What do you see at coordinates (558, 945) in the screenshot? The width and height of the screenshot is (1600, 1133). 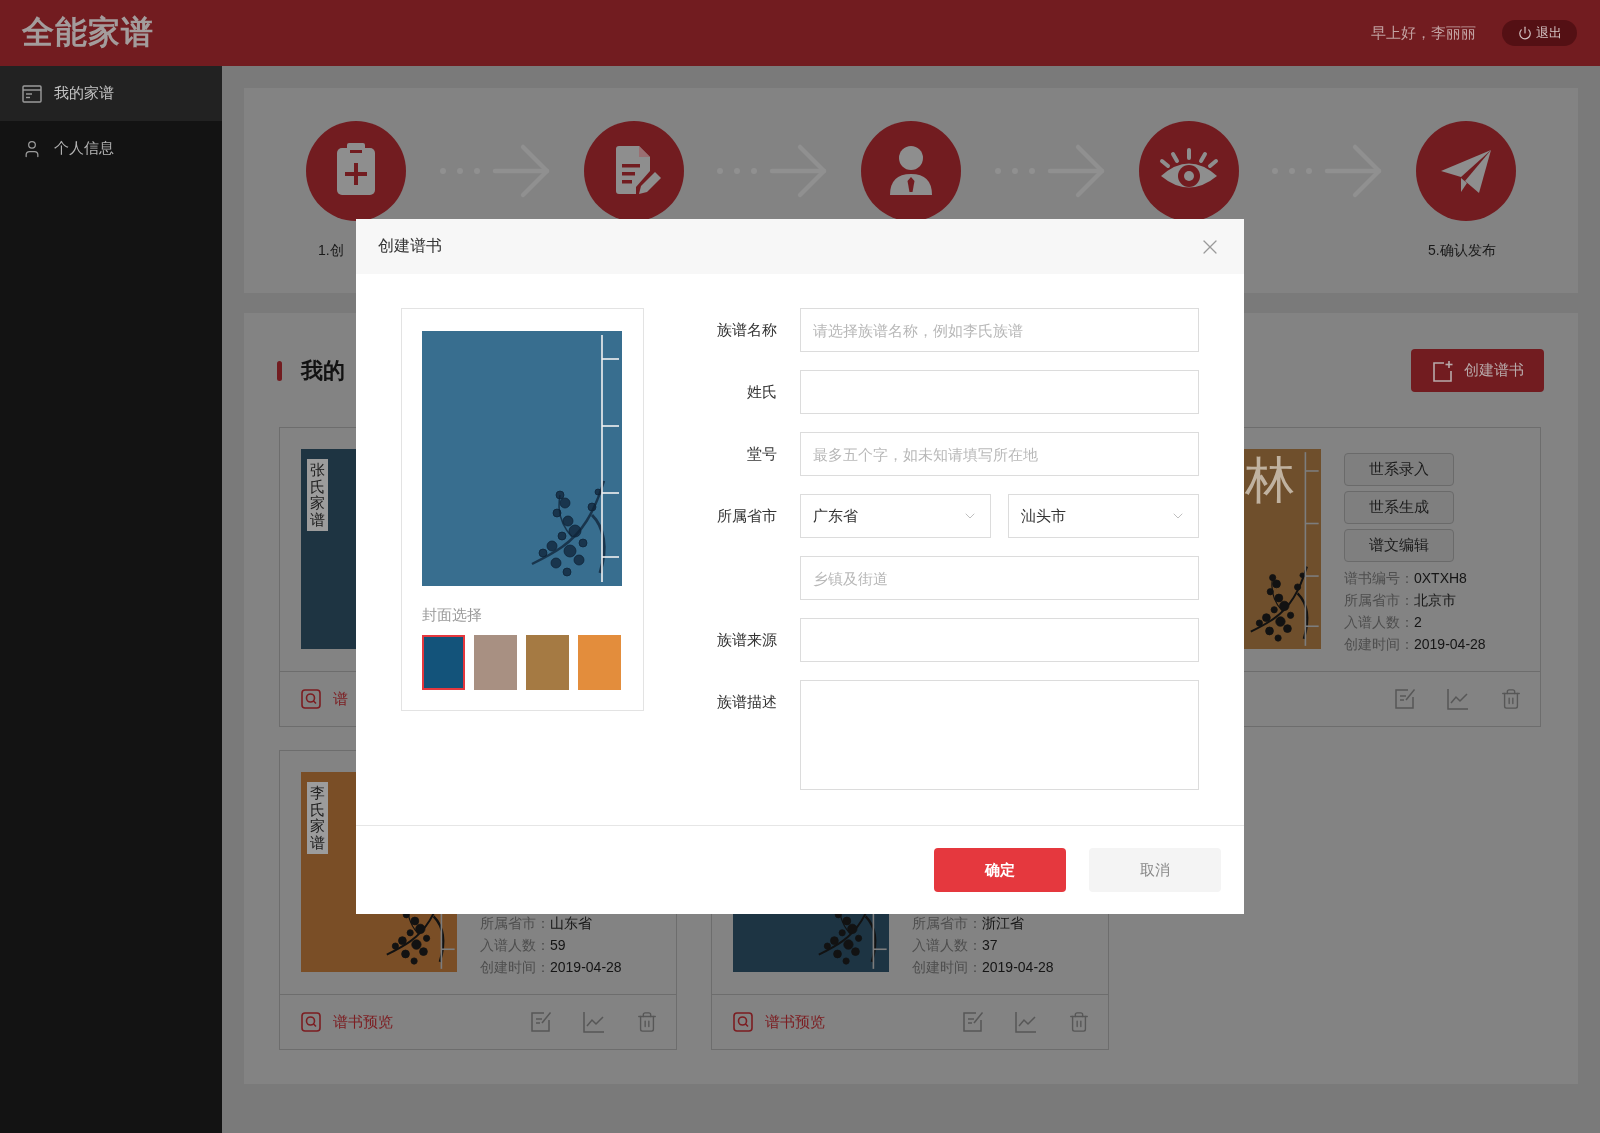 I see `info-value: 59` at bounding box center [558, 945].